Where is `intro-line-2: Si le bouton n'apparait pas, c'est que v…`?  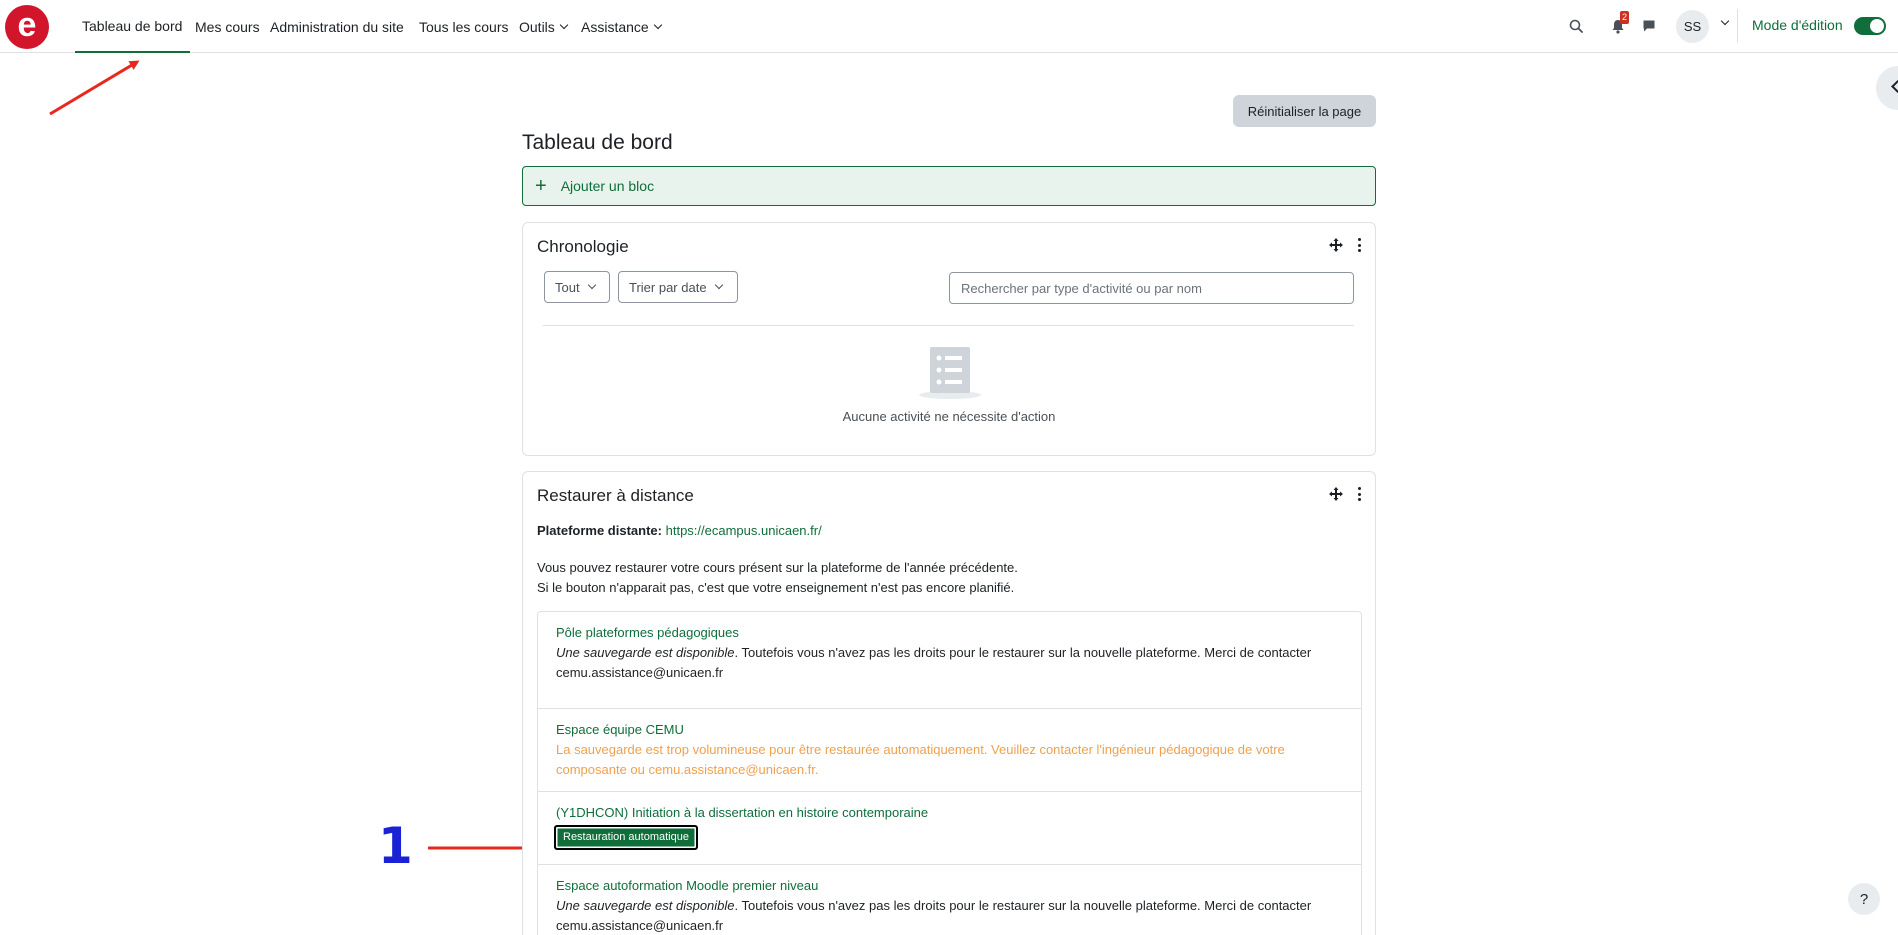
intro-line-2: Si le bouton n'apparait pas, c'est que v… is located at coordinates (776, 587).